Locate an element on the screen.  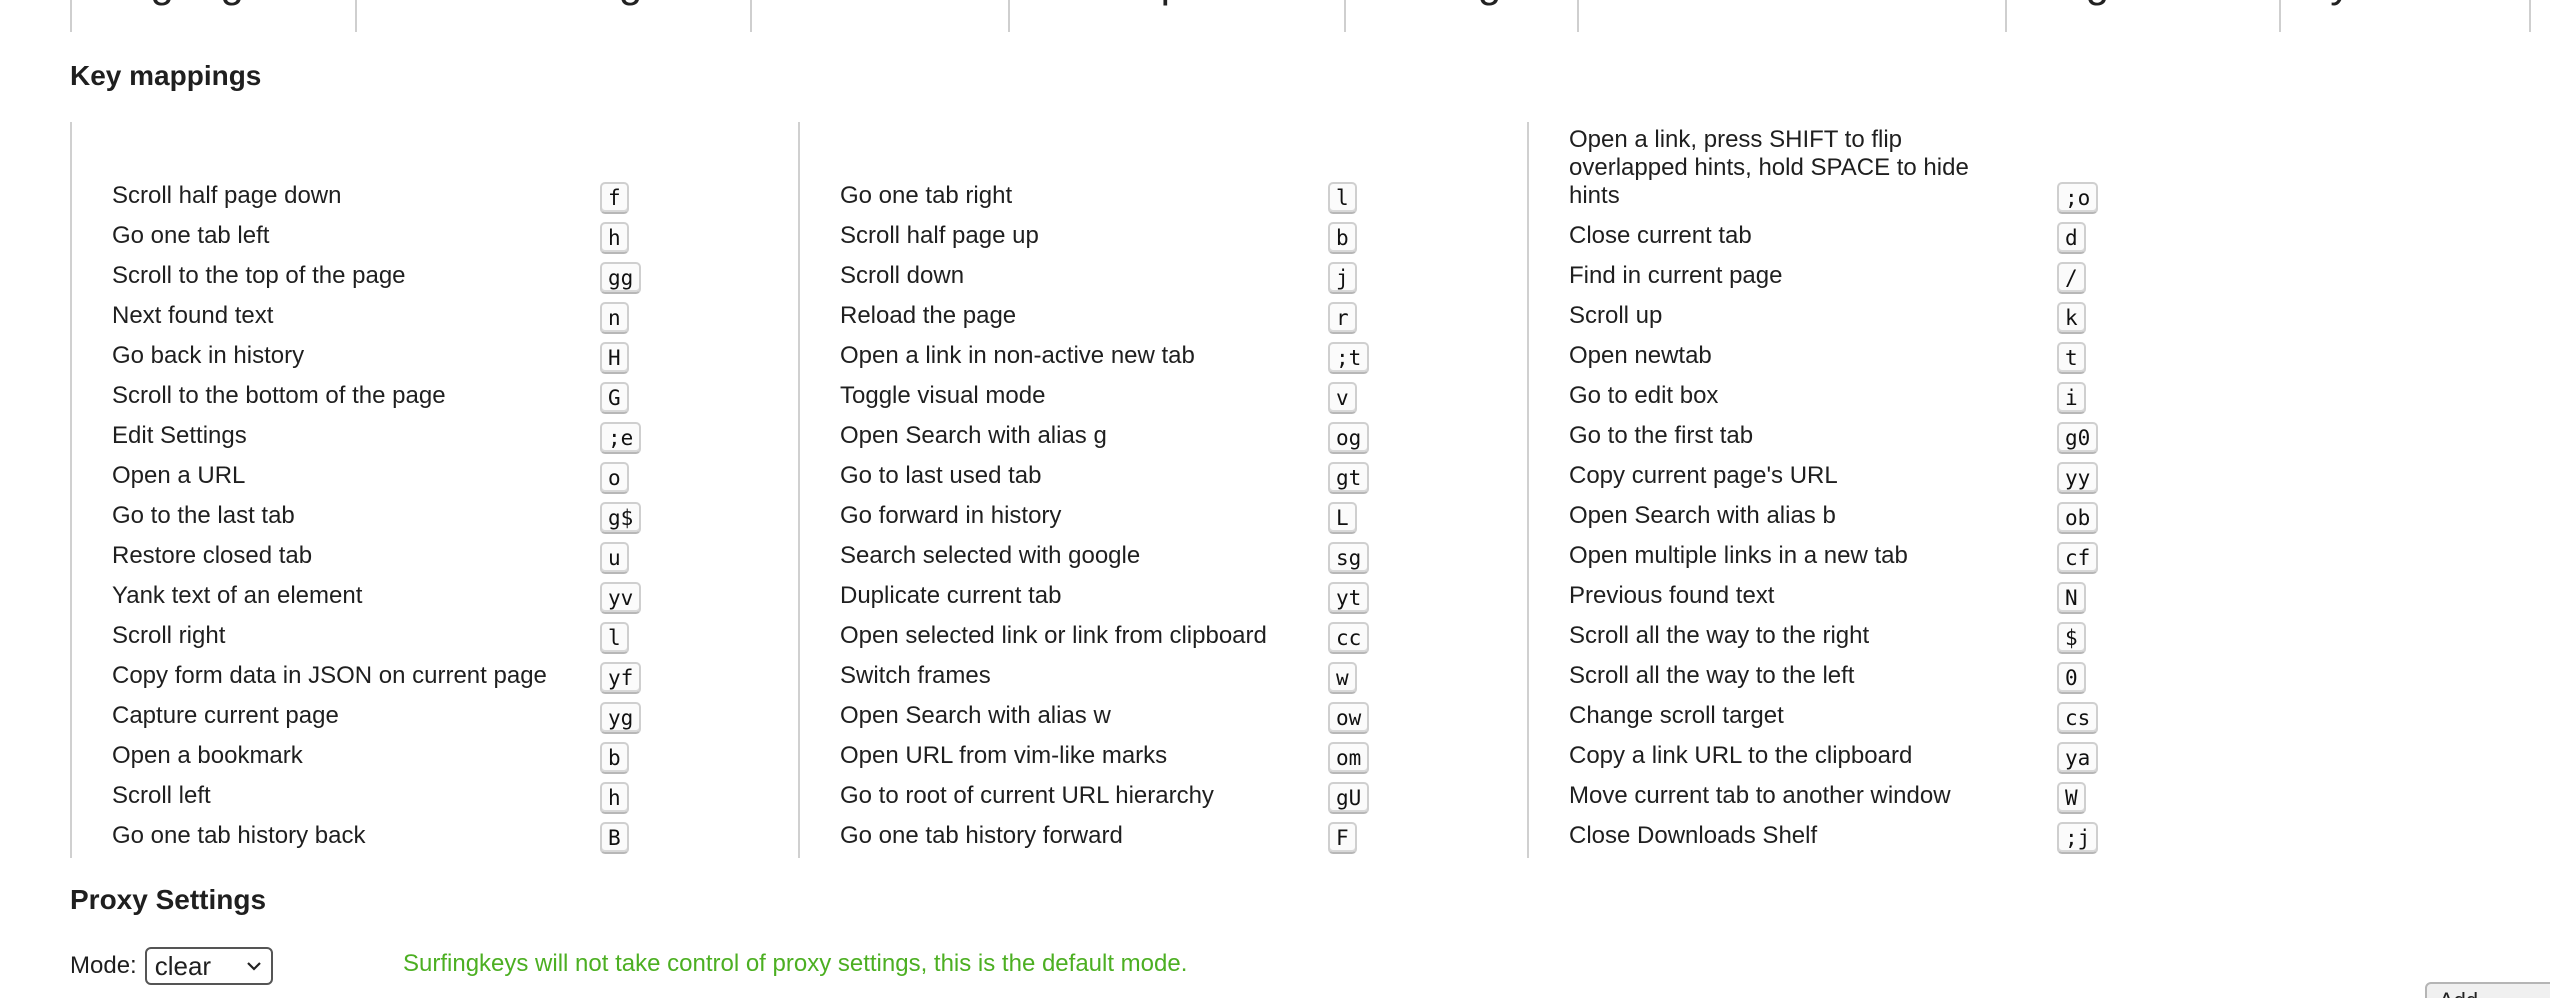
key-mapping-key: u is located at coordinates (614, 558).